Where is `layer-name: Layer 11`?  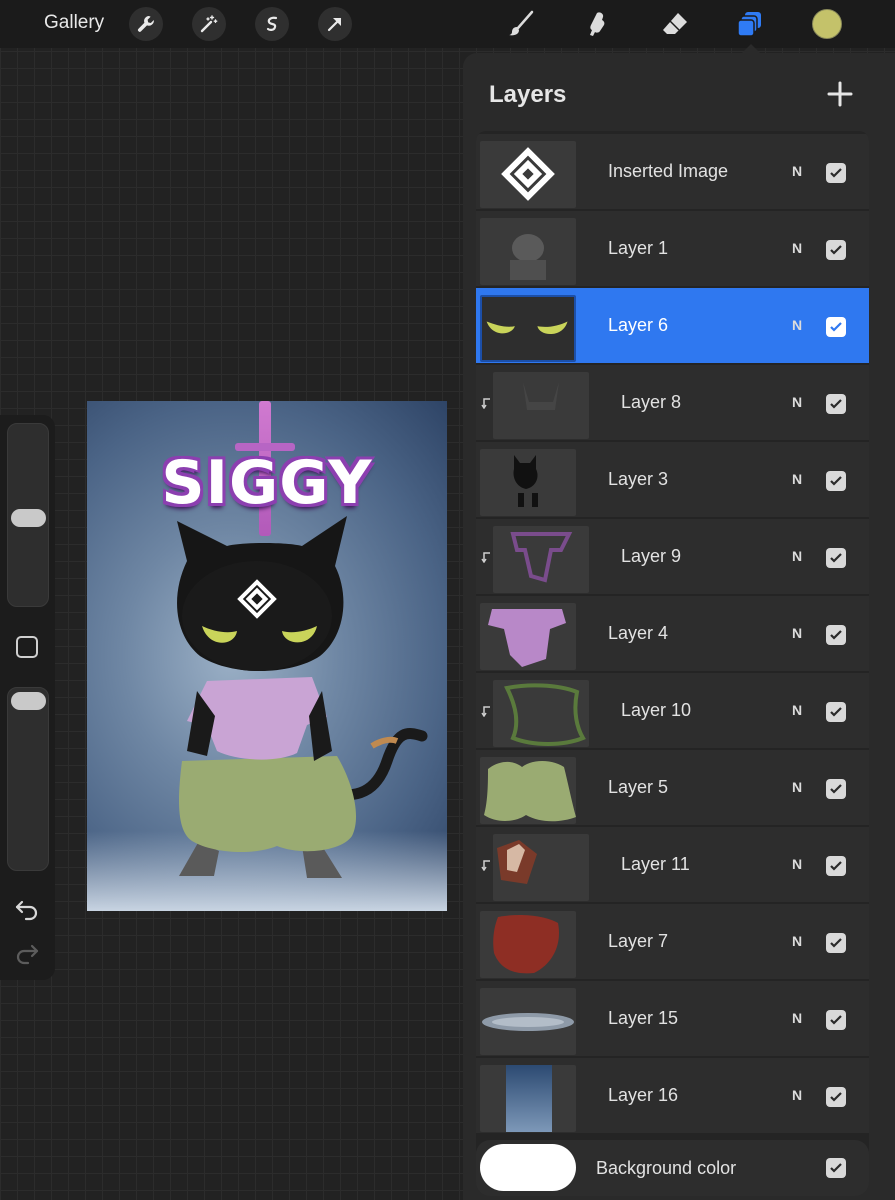
layer-name: Layer 11 is located at coordinates (655, 864).